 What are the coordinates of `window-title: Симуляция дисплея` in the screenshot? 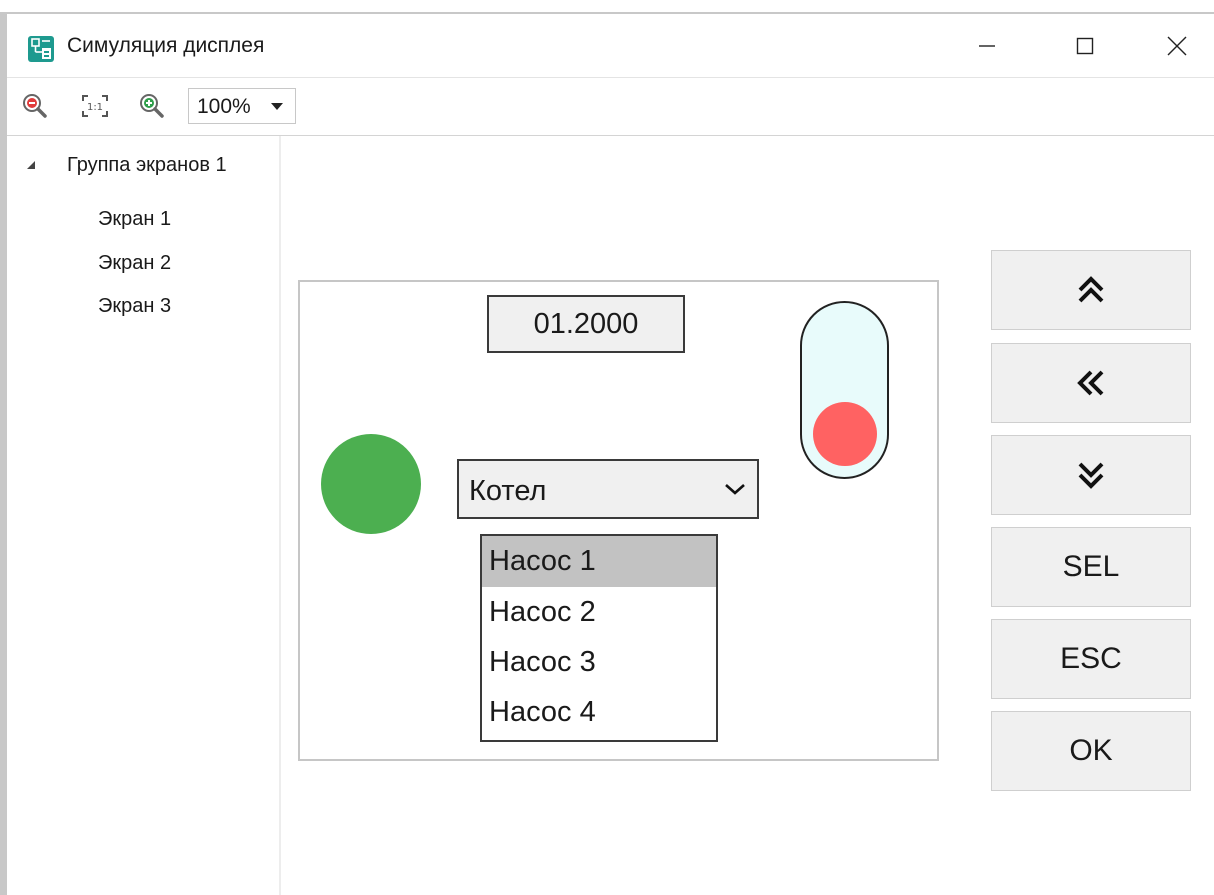 It's located at (166, 45).